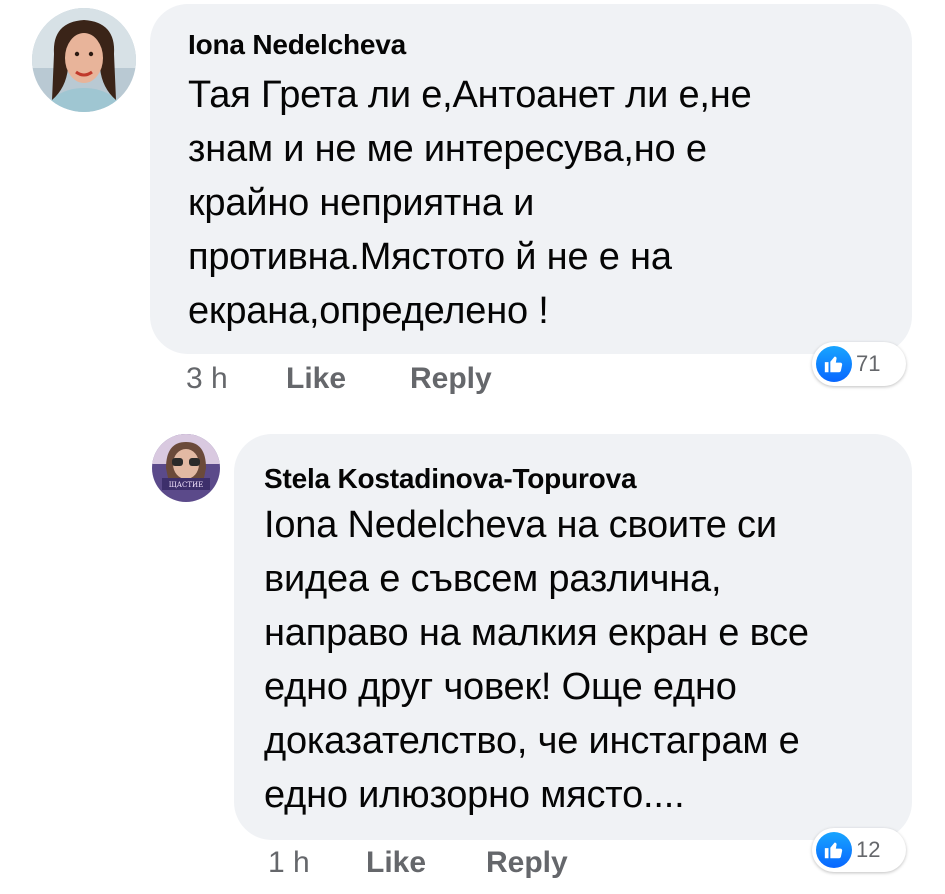 This screenshot has width=945, height=894. Describe the element at coordinates (535, 45) in the screenshot. I see `comment-author: Iona Nedelcheva` at that location.